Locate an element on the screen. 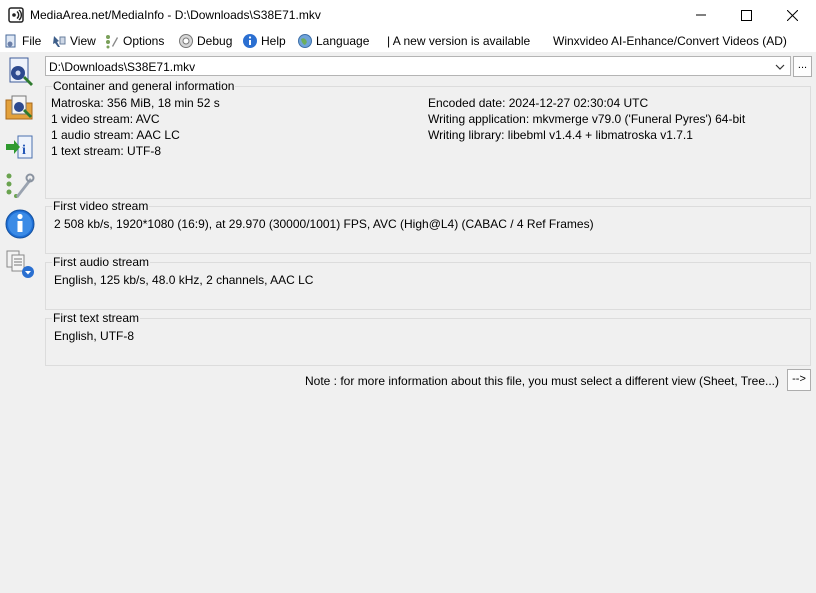 The width and height of the screenshot is (816, 593). about-icon is located at coordinates (20, 224).